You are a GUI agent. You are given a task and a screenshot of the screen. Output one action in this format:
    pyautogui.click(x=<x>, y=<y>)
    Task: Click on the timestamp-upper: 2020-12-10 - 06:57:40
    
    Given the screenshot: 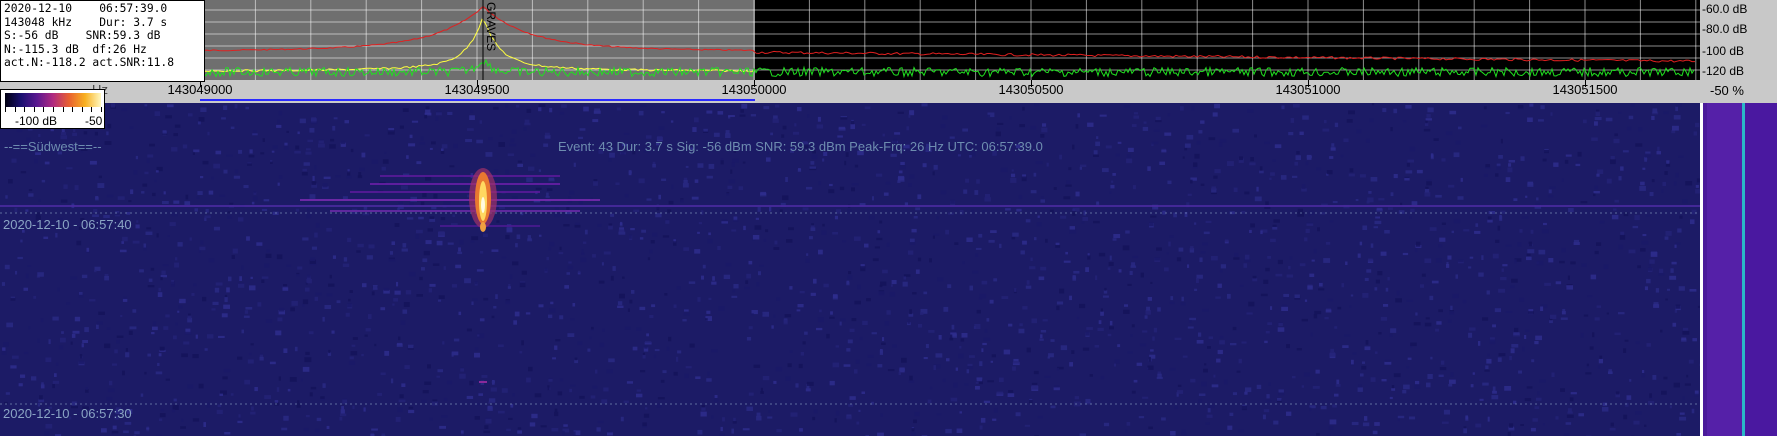 What is the action you would take?
    pyautogui.click(x=67, y=224)
    